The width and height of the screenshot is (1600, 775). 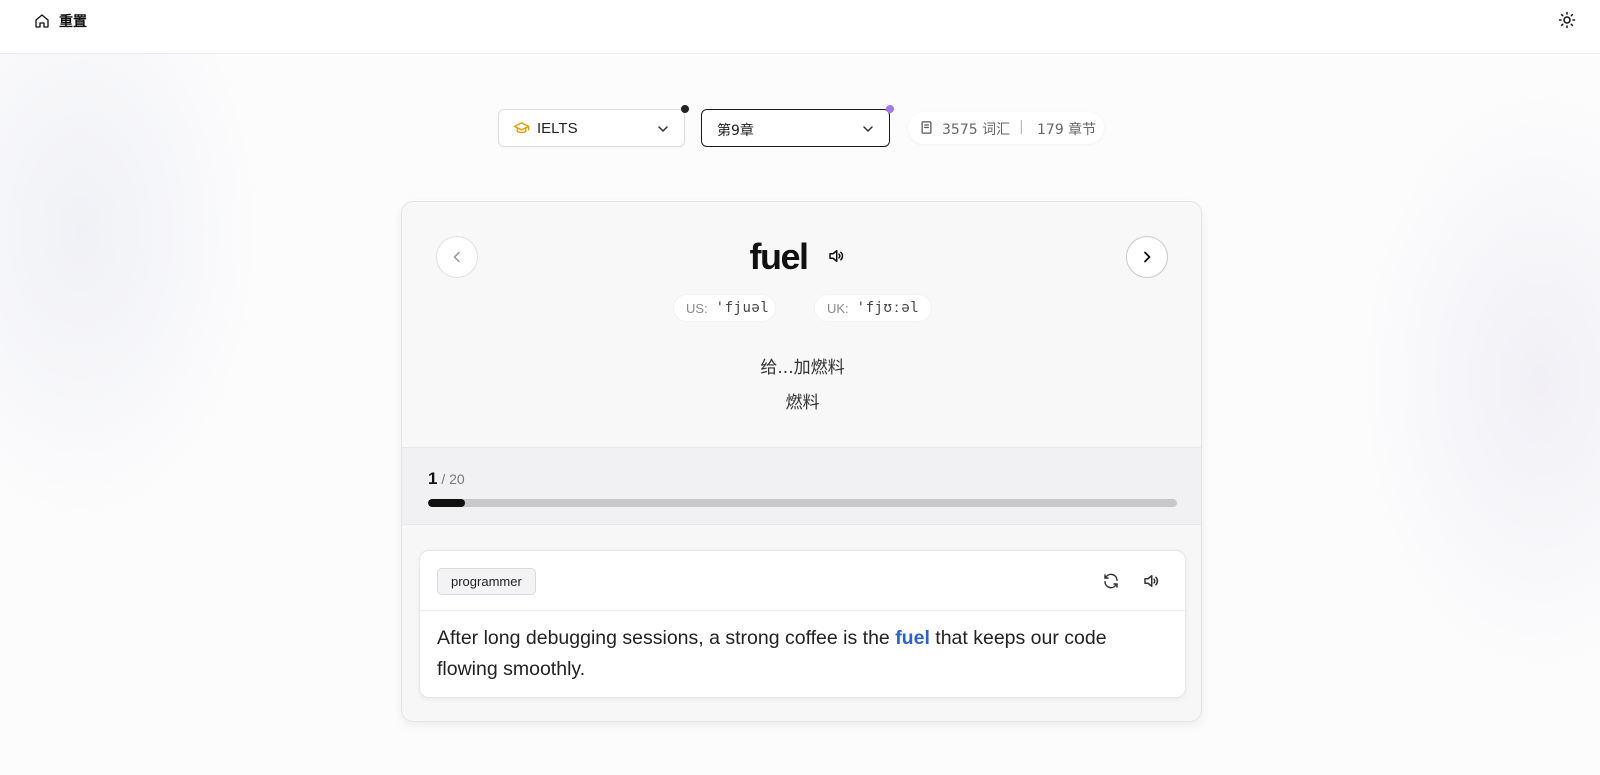 I want to click on reset-label: 重置, so click(x=73, y=22).